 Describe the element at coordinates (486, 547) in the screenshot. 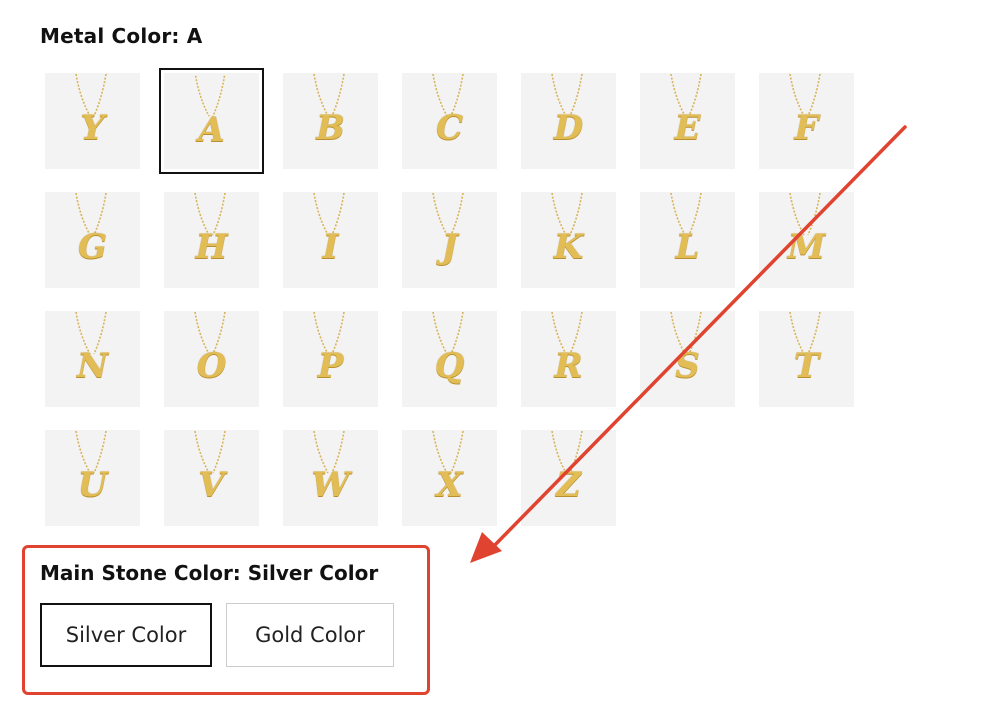

I see `annotation-arrow-head` at that location.